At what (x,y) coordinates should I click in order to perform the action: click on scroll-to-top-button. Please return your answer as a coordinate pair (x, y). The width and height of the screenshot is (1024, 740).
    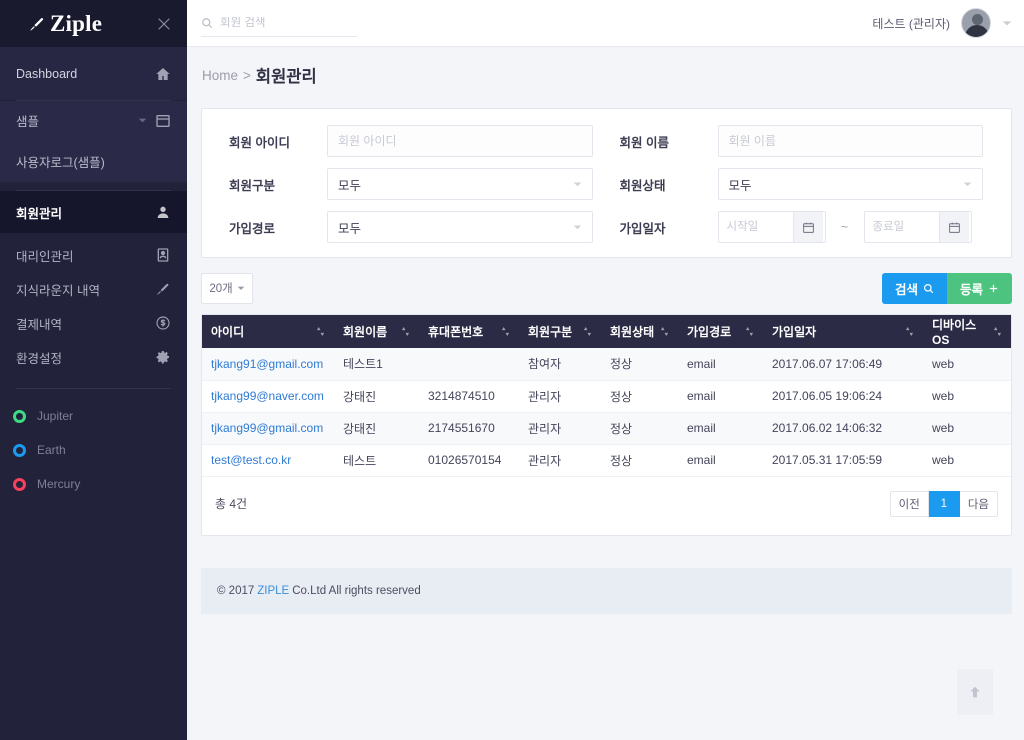
    Looking at the image, I should click on (975, 692).